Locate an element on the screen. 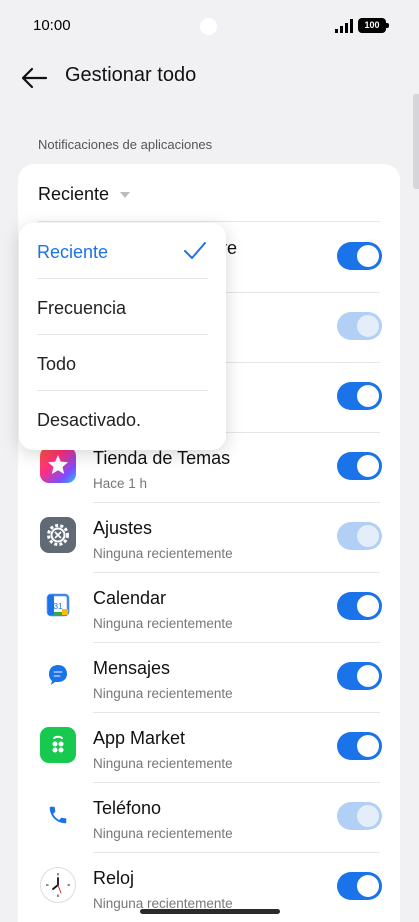 This screenshot has height=922, width=419. settings-gear-icon is located at coordinates (58, 535).